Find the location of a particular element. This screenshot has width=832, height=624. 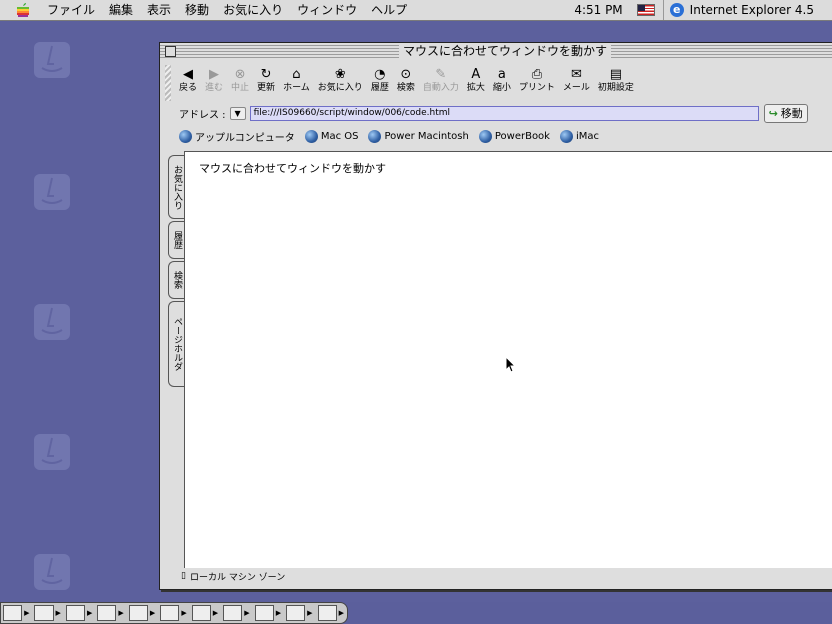

apple-menu-icon is located at coordinates (23, 10).